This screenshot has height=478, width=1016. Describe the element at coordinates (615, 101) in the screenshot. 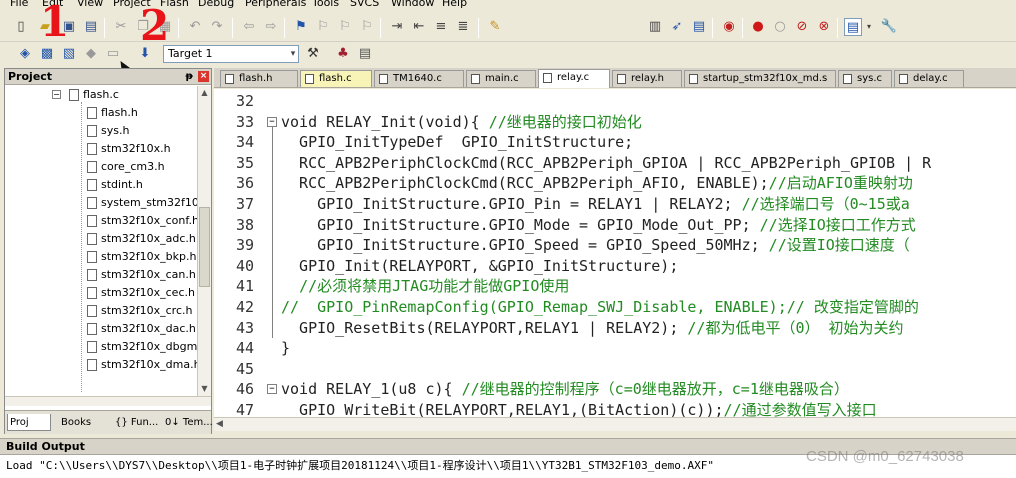

I see `code-line: 32` at that location.